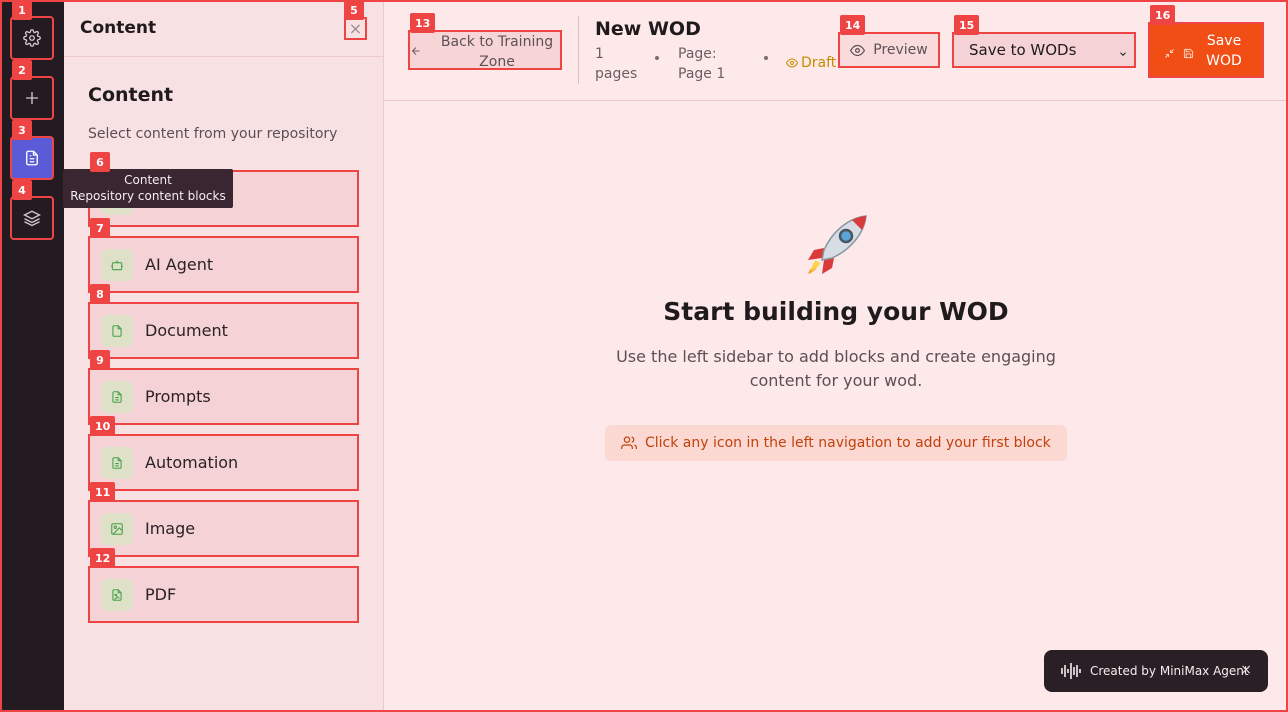  Describe the element at coordinates (836, 311) in the screenshot. I see `empty-state-title: Start building your WOD` at that location.